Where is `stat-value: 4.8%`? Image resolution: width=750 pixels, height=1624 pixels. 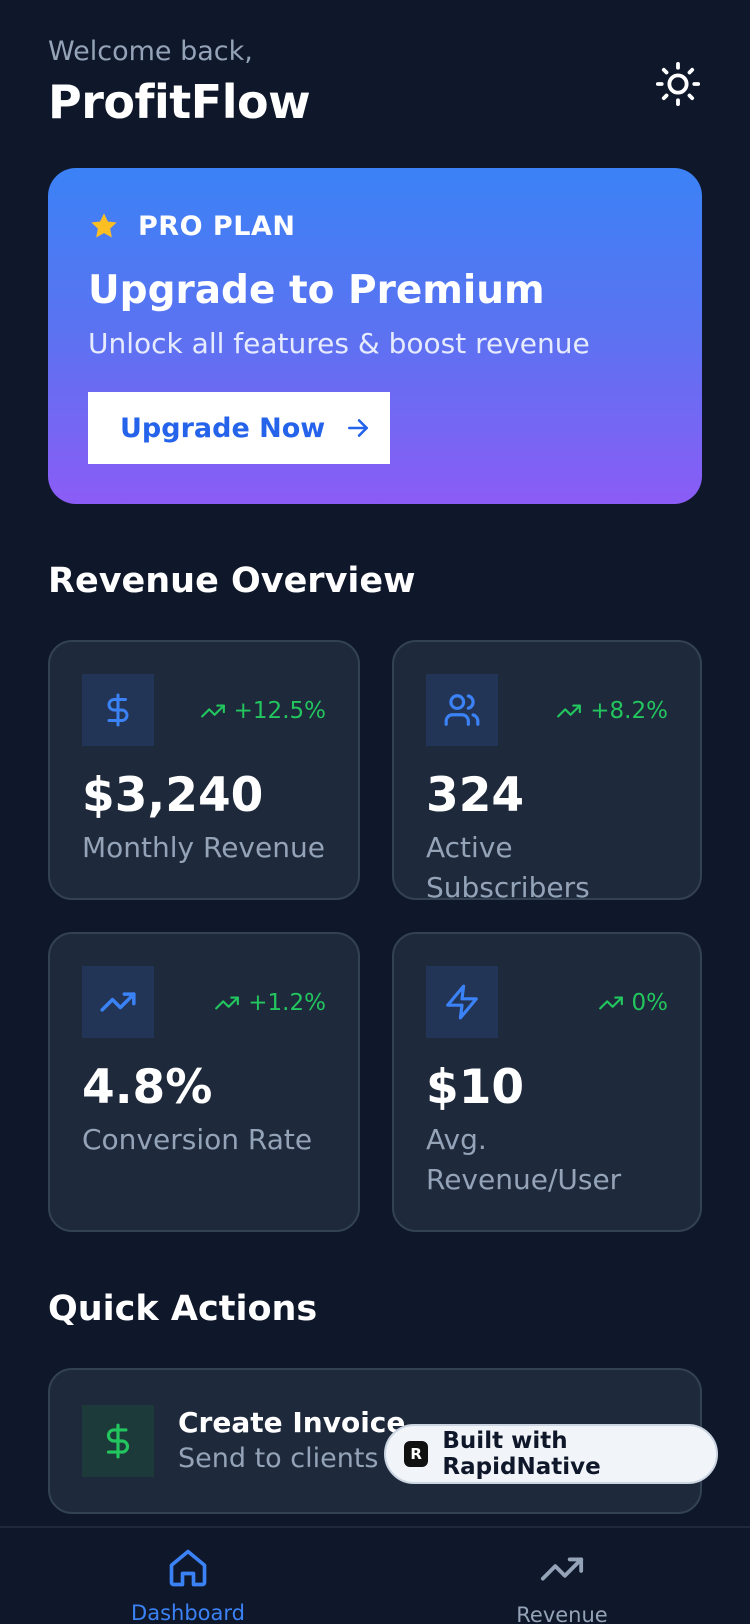
stat-value: 4.8% is located at coordinates (147, 1087).